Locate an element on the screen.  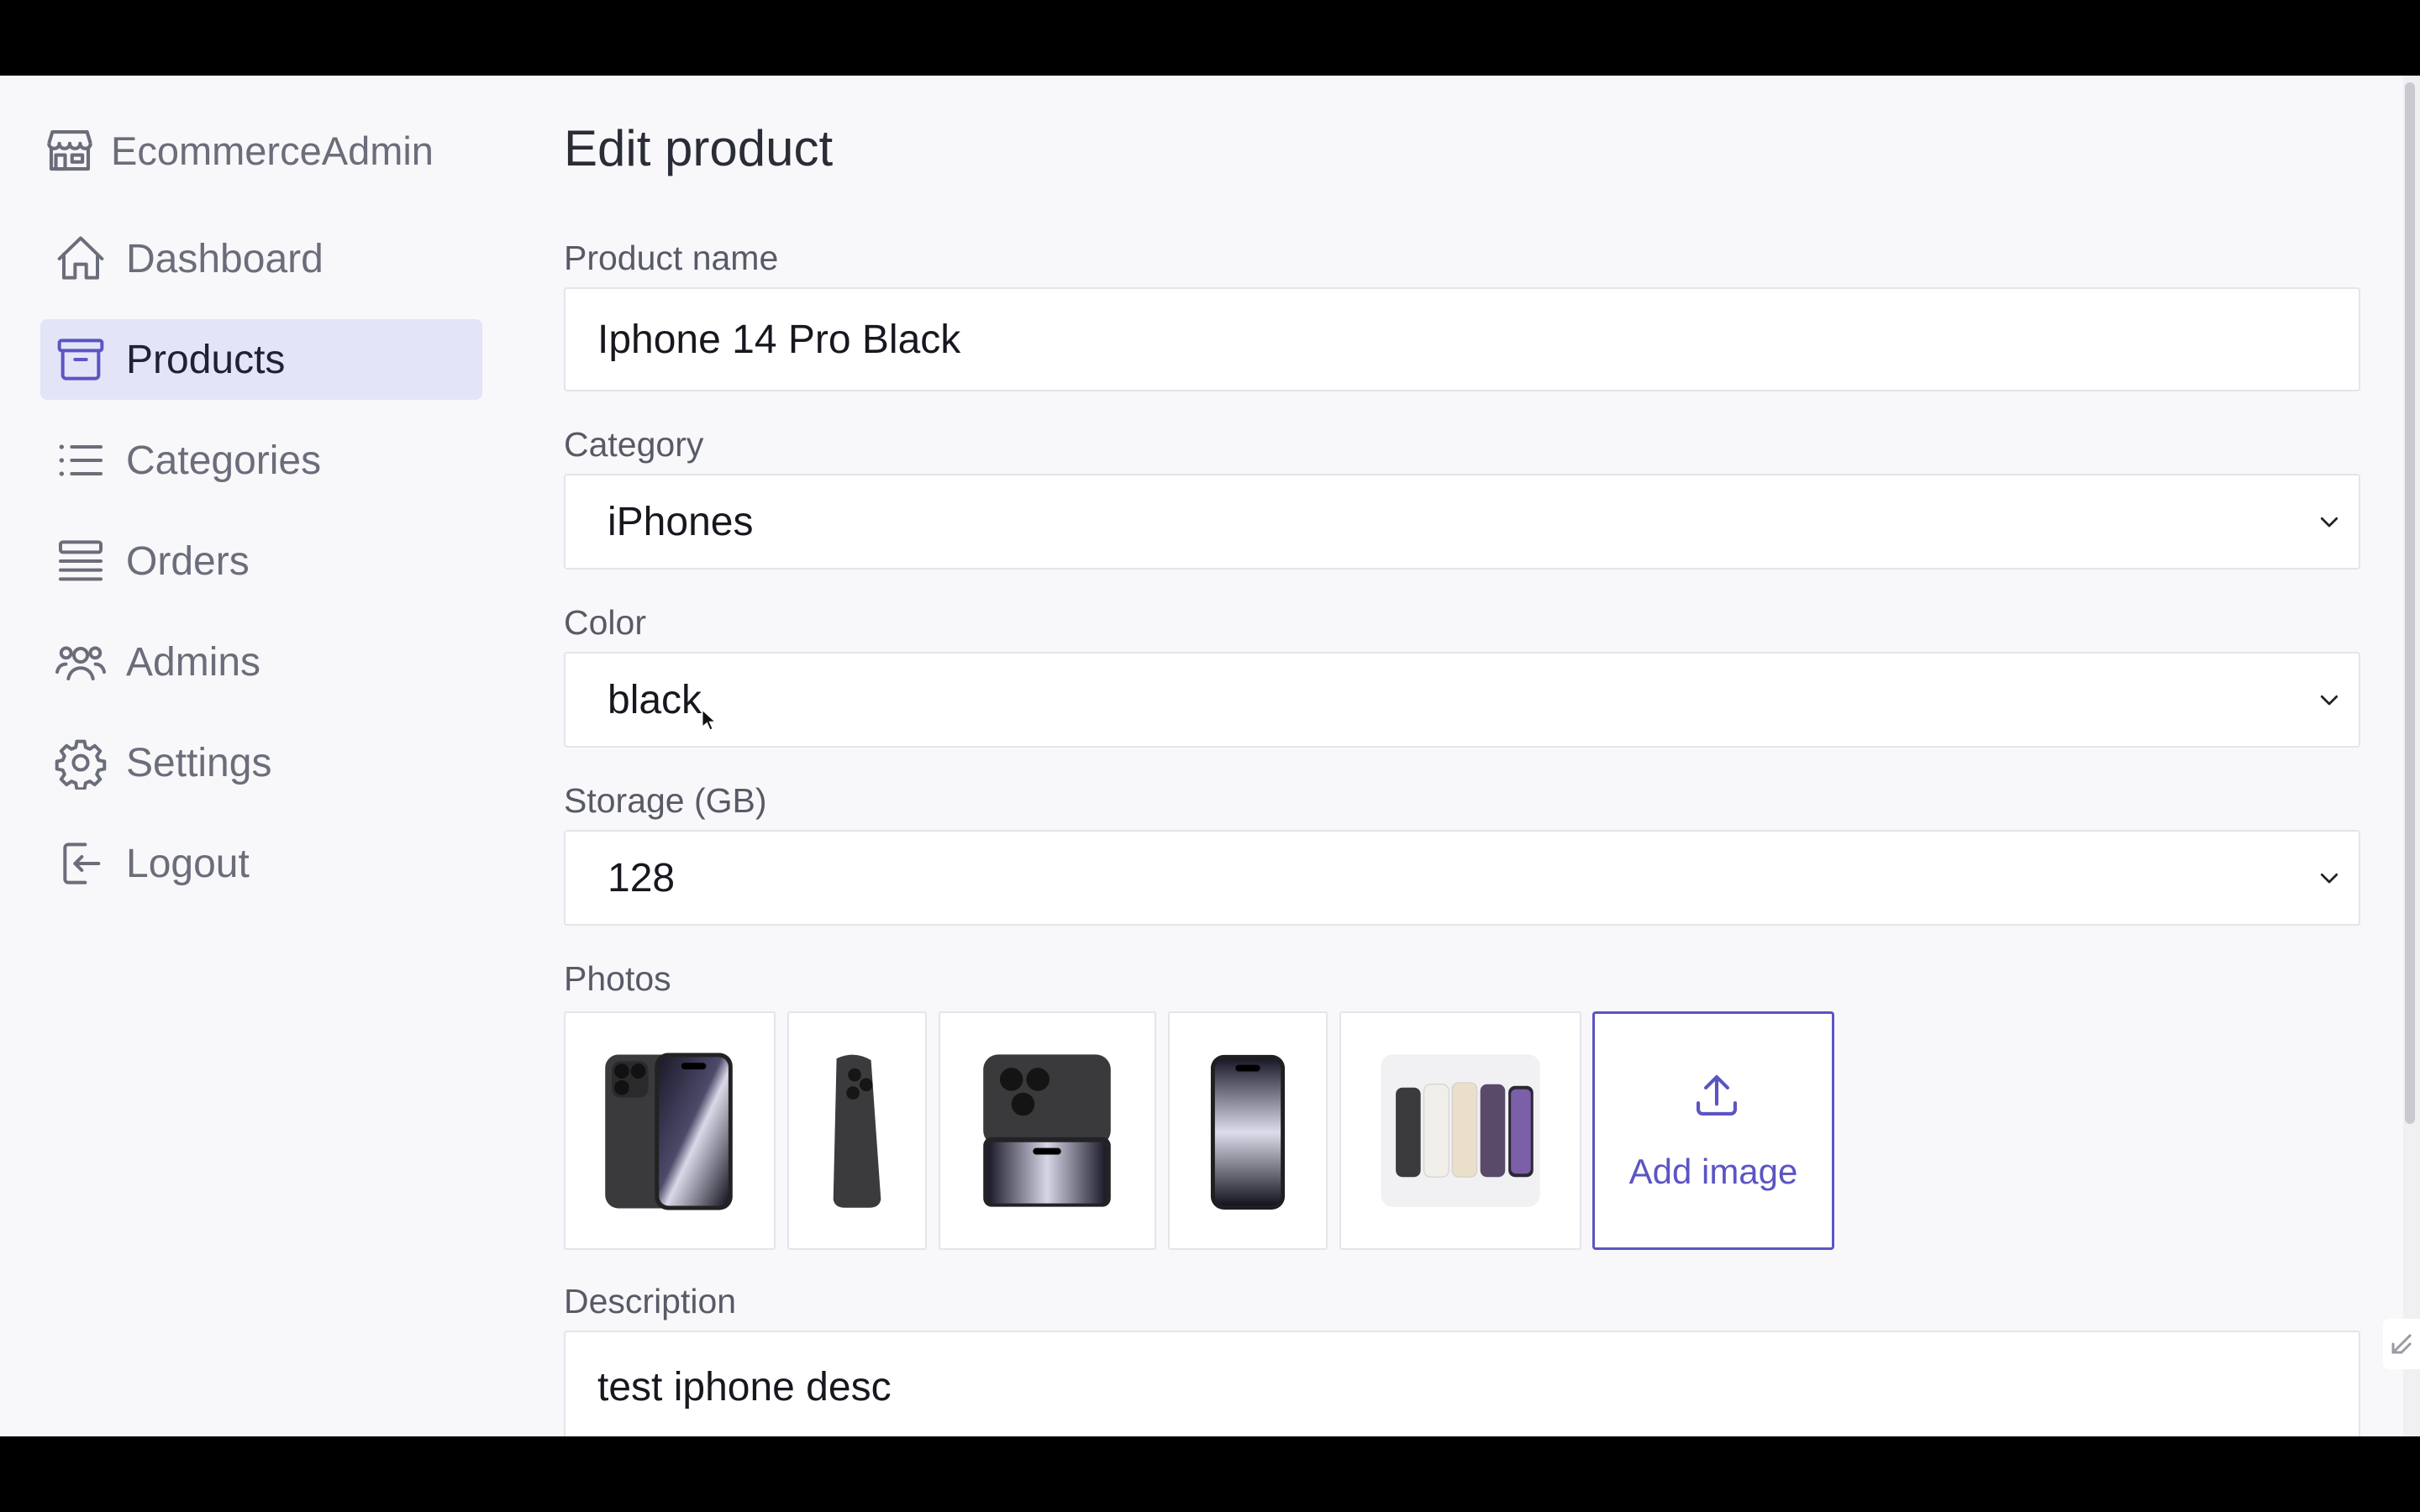
sidebar-item-products: Products is located at coordinates (261, 359).